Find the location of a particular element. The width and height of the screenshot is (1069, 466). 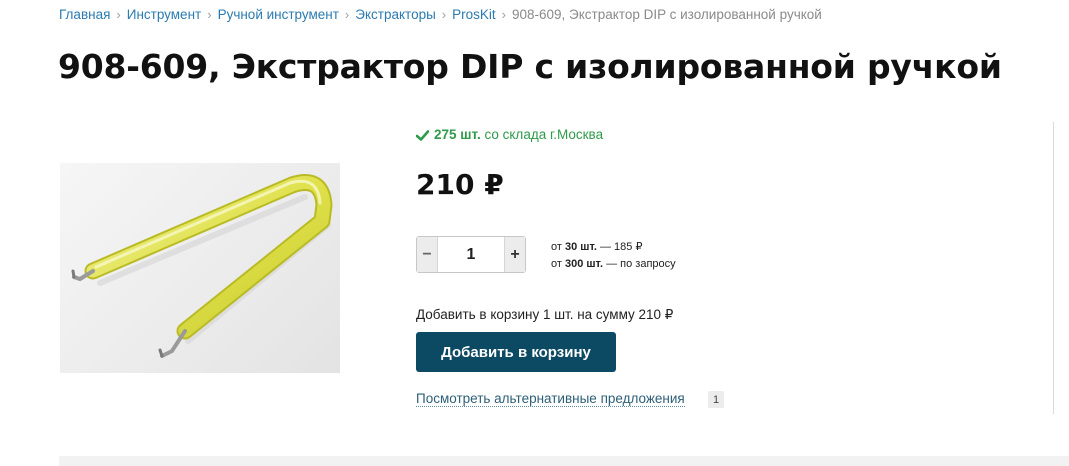

price-tier: от 300 шт. — по запросу is located at coordinates (613, 263).